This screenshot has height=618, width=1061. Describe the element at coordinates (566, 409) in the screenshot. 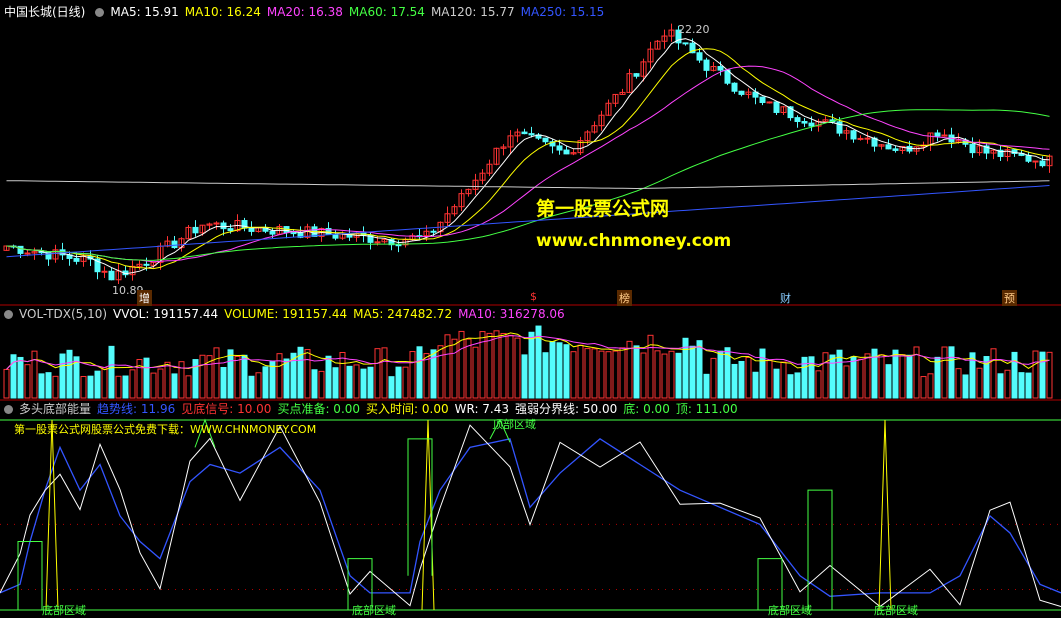

I see `divide-line-label: 强弱分界线: 50.00` at that location.